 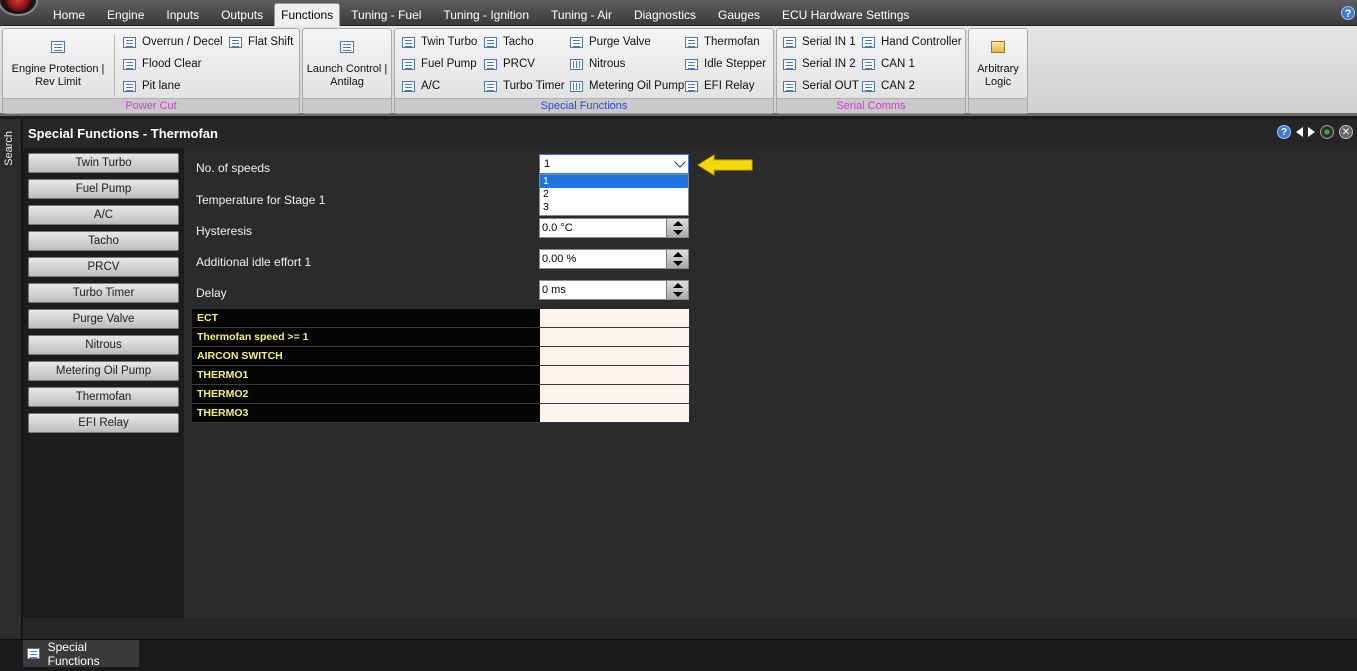 What do you see at coordinates (103, 345) in the screenshot?
I see `side-button-nitrous: Nitrous` at bounding box center [103, 345].